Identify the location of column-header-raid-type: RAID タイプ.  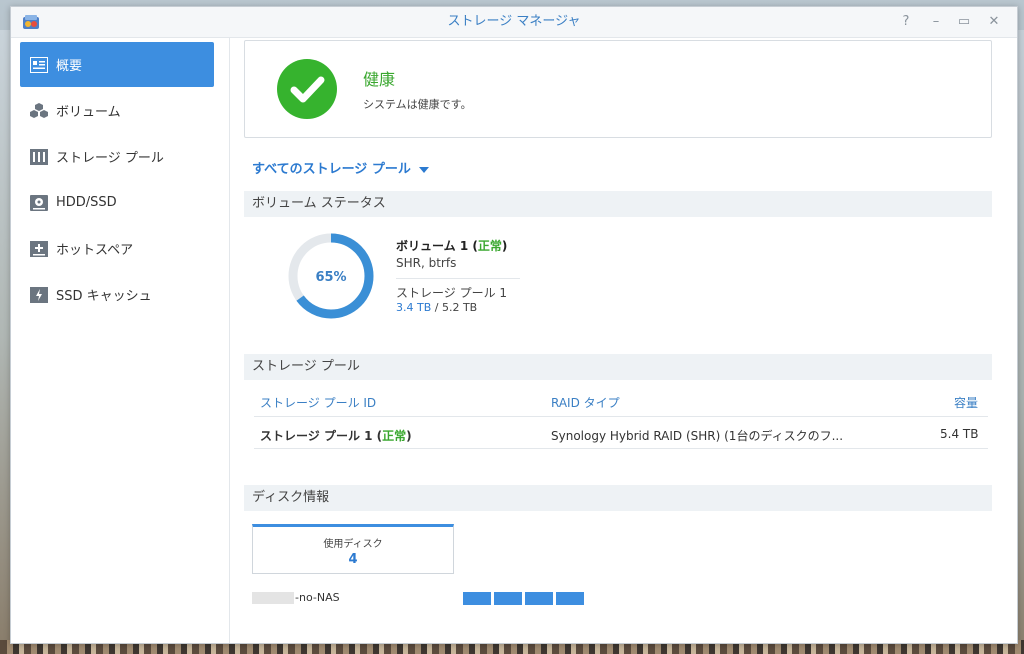
(585, 402).